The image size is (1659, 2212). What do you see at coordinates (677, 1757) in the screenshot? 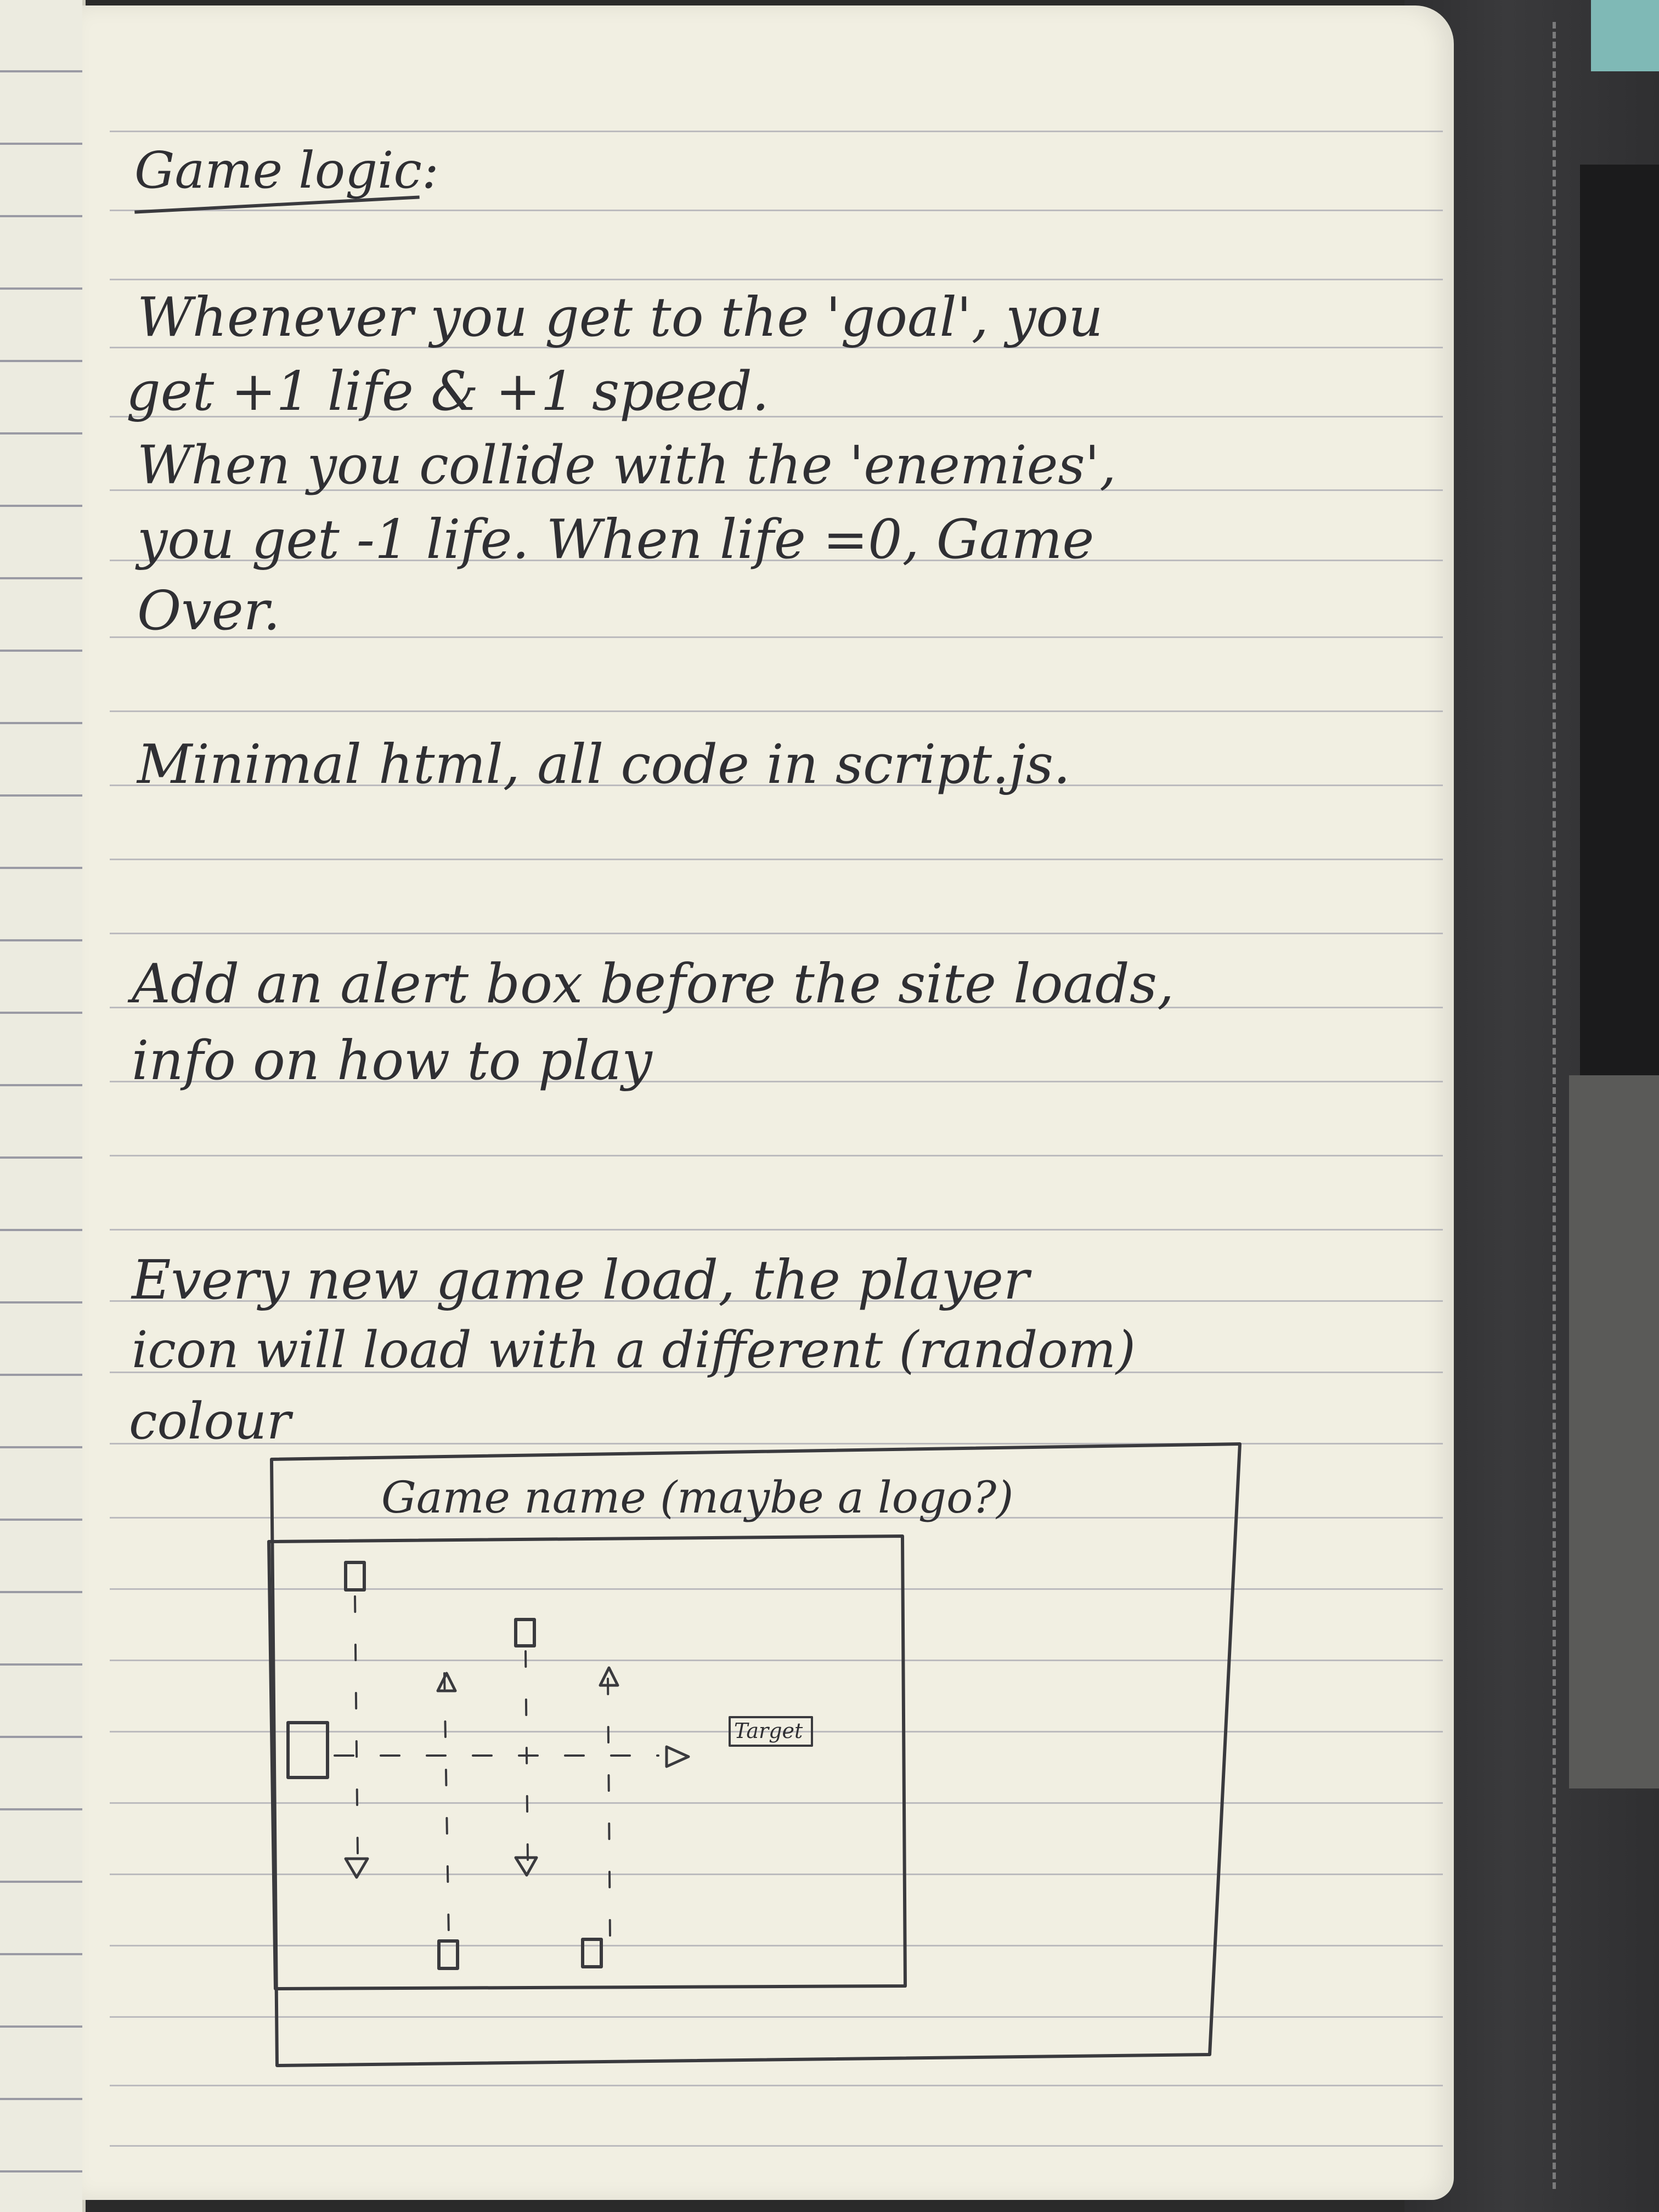
I see `arrow-right-icon` at bounding box center [677, 1757].